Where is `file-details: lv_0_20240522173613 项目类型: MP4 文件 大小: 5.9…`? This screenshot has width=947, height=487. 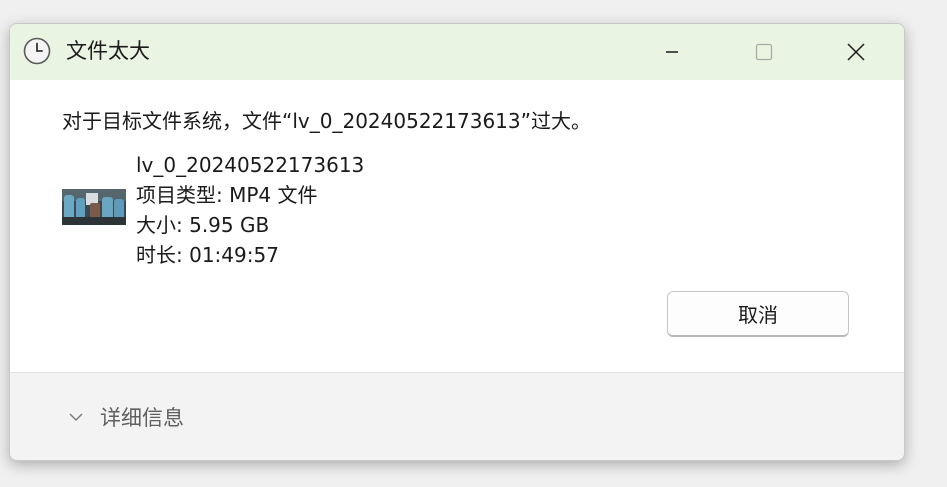
file-details: lv_0_20240522173613 项目类型: MP4 文件 大小: 5.9… is located at coordinates (250, 210).